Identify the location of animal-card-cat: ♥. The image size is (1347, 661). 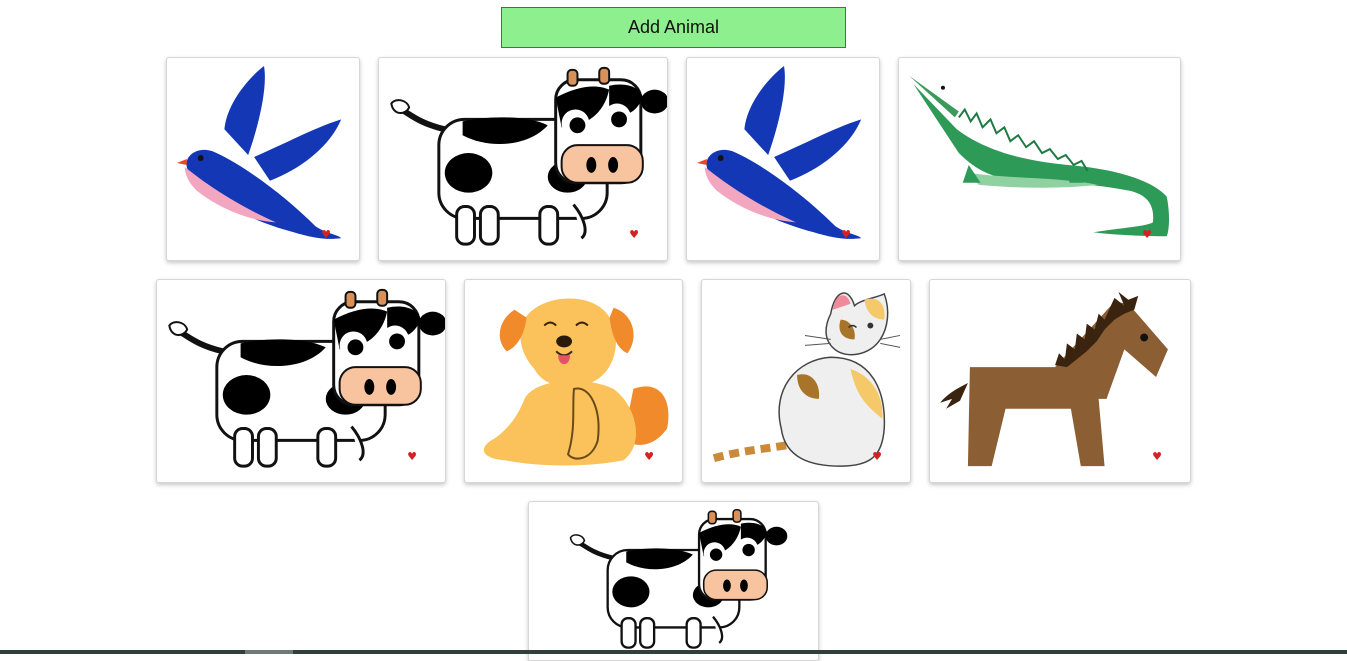
(806, 381).